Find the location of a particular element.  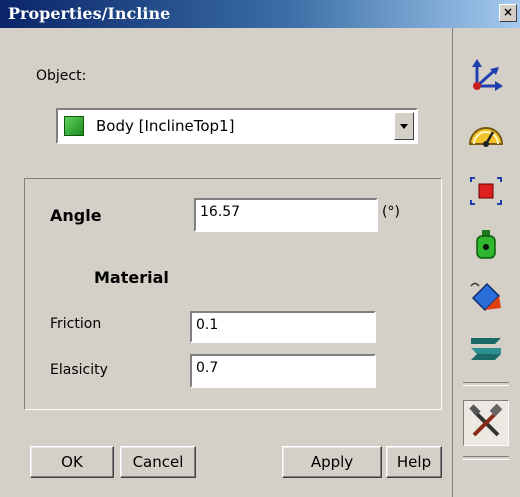

elasticity-label: Elasicity is located at coordinates (79, 370).